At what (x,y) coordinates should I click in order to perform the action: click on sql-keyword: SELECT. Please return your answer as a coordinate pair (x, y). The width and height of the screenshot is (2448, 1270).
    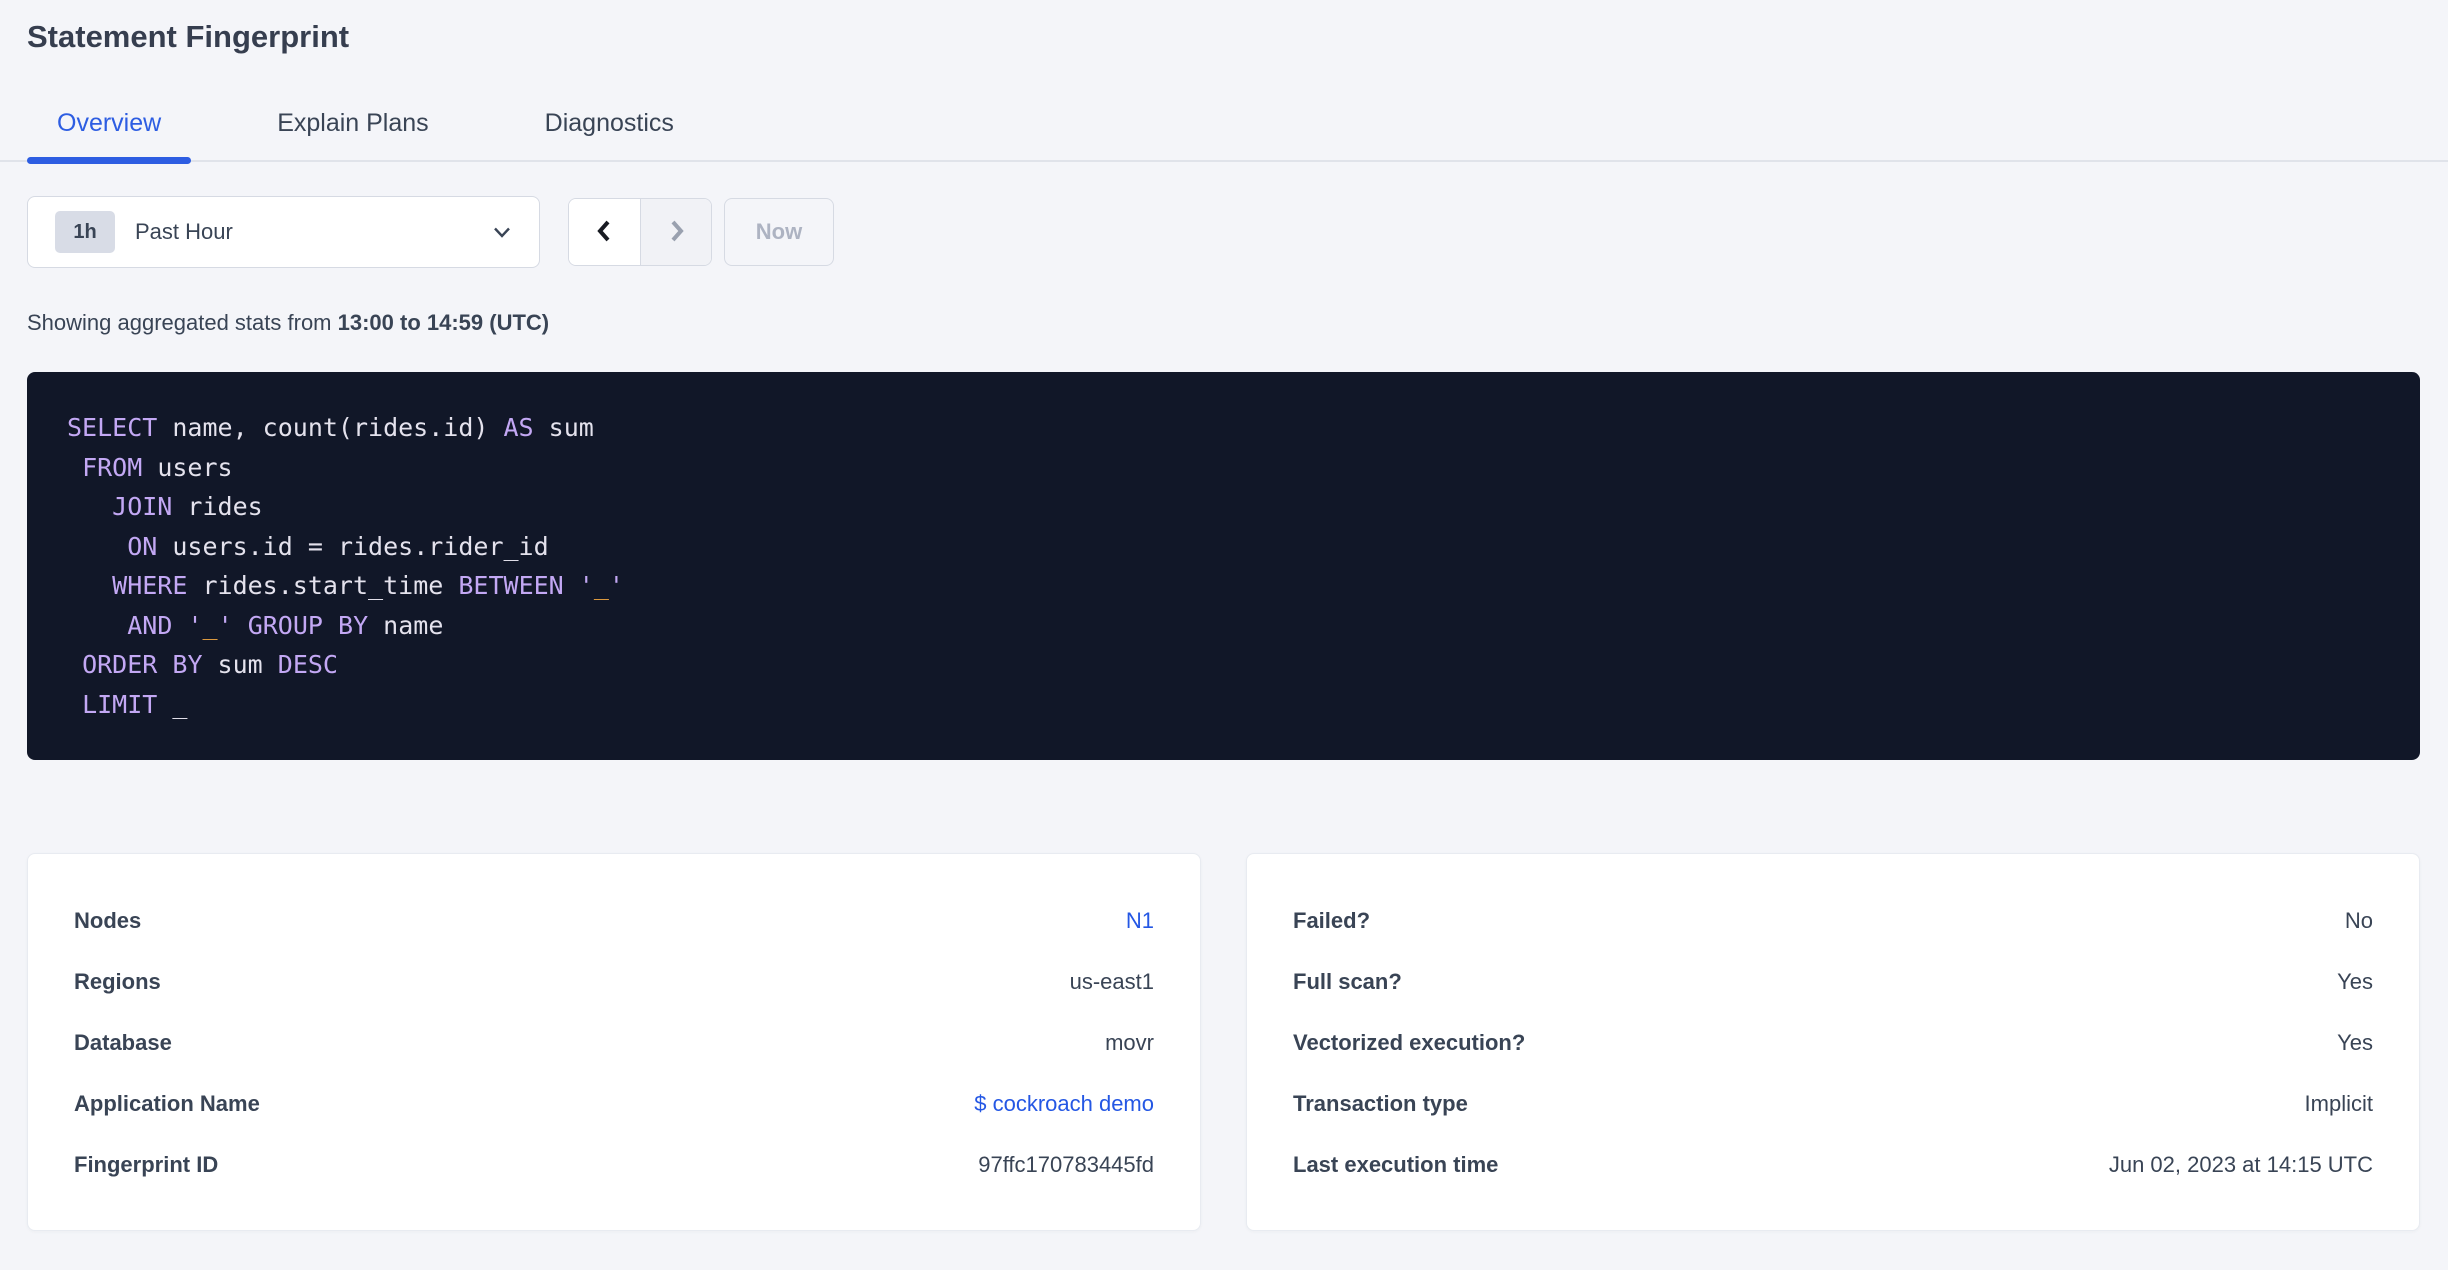
    Looking at the image, I should click on (112, 427).